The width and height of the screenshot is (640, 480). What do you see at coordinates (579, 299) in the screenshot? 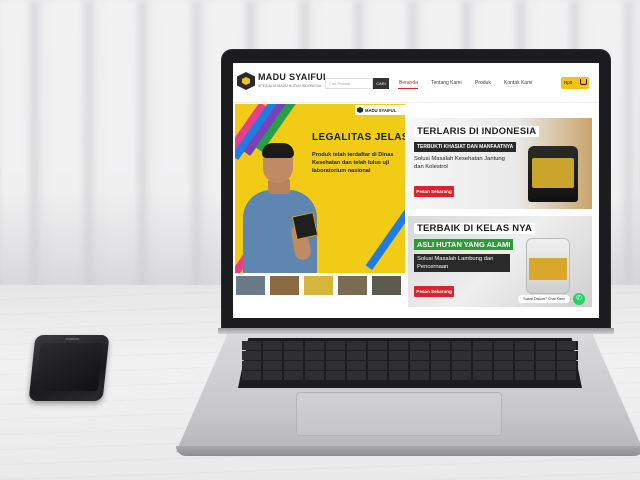
I see `whatsapp-icon: ✆` at bounding box center [579, 299].